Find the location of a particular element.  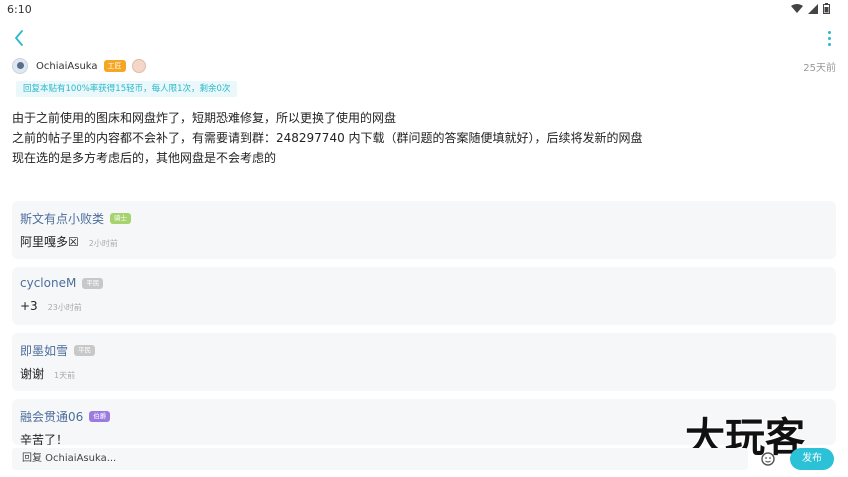

reward-notice: 回复本贴有100%率获得15轻币，每人限1次，剩余0次 is located at coordinates (127, 89).